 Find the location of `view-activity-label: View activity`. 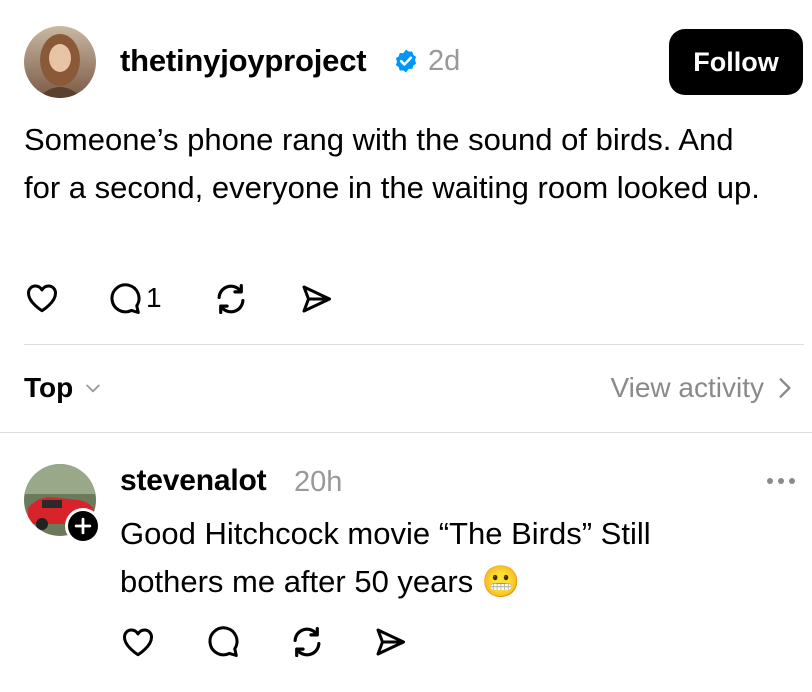

view-activity-label: View activity is located at coordinates (687, 387).